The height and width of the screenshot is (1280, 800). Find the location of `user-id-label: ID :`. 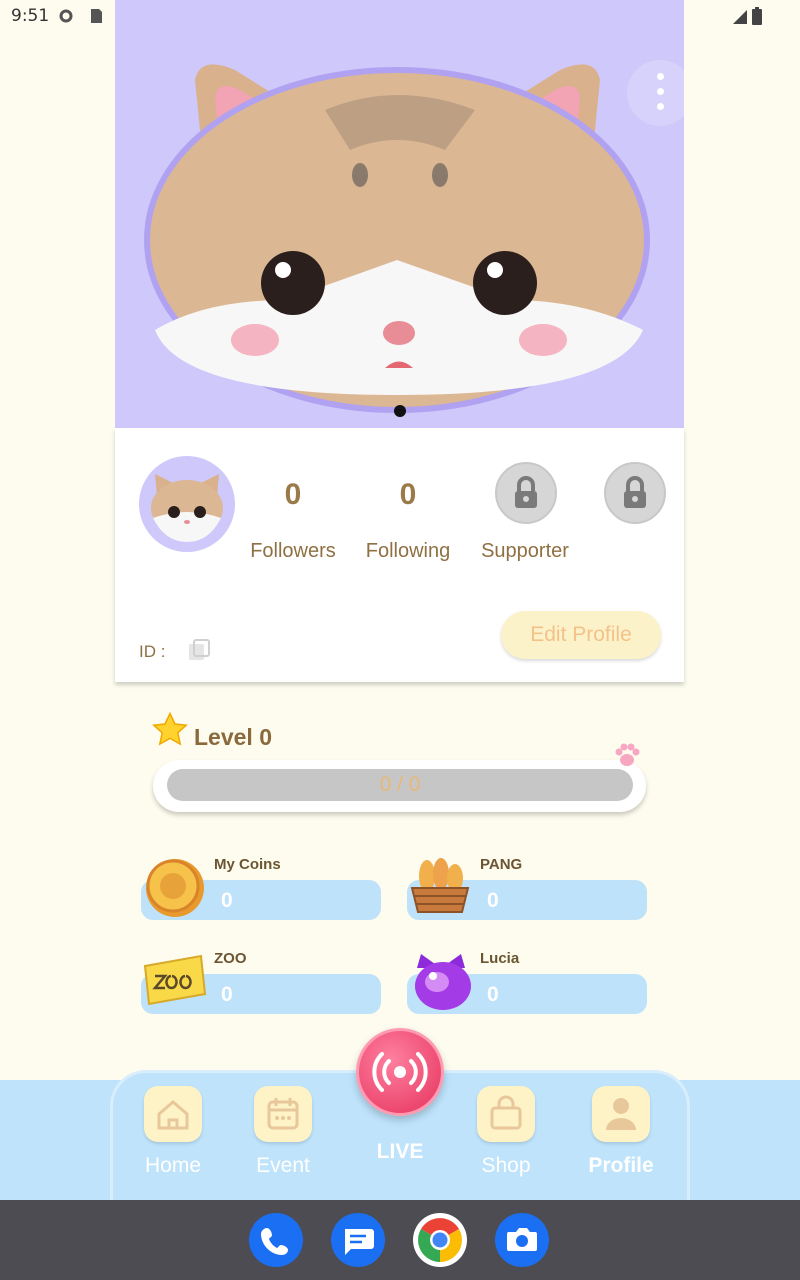

user-id-label: ID : is located at coordinates (152, 651).